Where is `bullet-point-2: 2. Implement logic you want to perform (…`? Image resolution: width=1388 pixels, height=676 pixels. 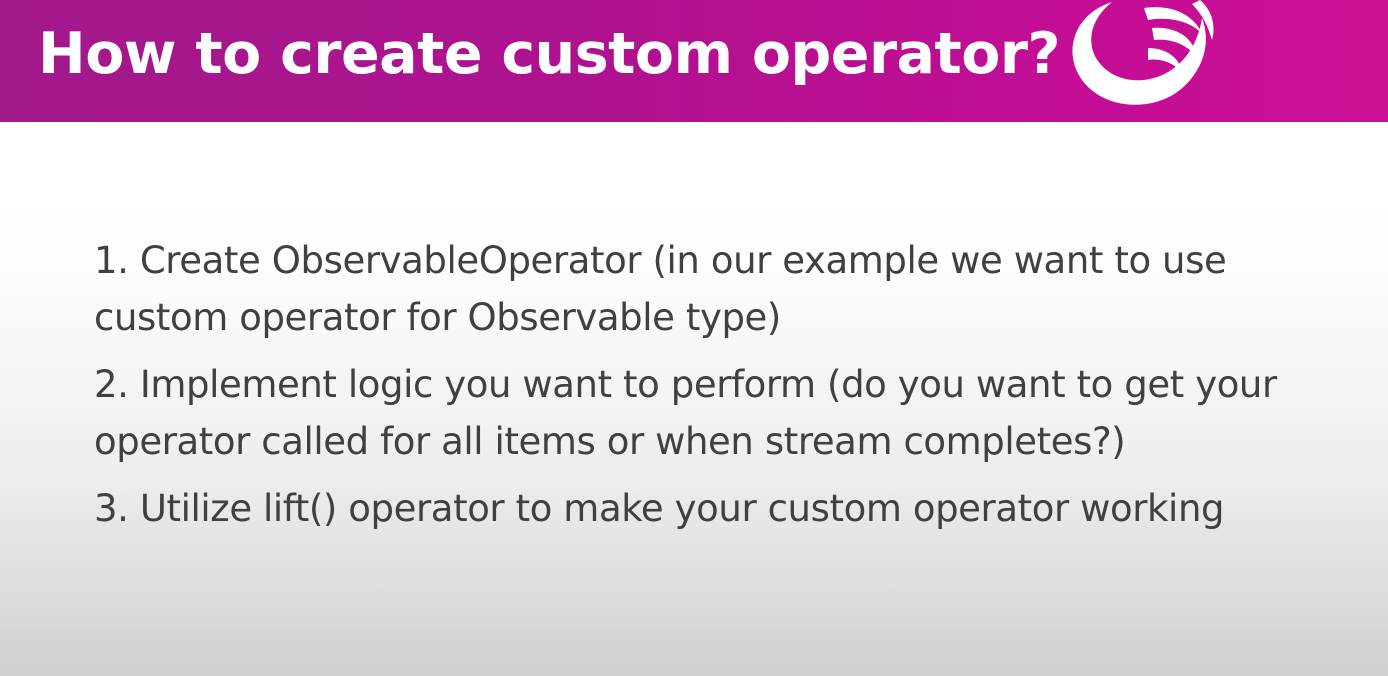
bullet-point-2: 2. Implement logic you want to perform (… is located at coordinates (685, 413).